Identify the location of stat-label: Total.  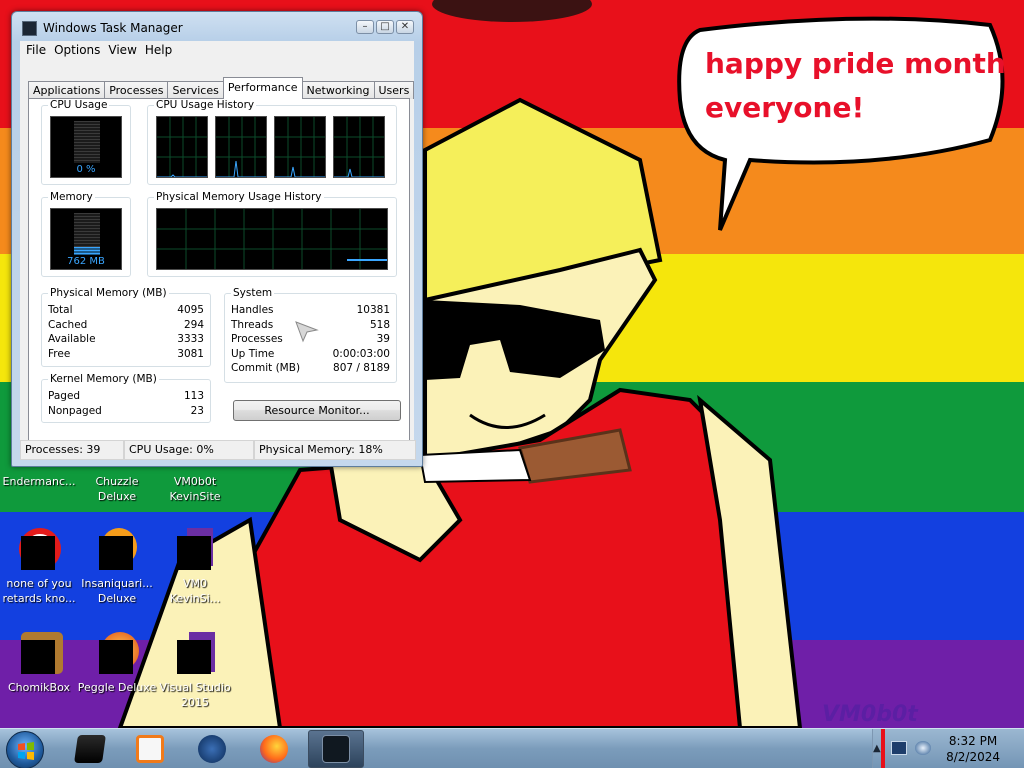
(60, 310).